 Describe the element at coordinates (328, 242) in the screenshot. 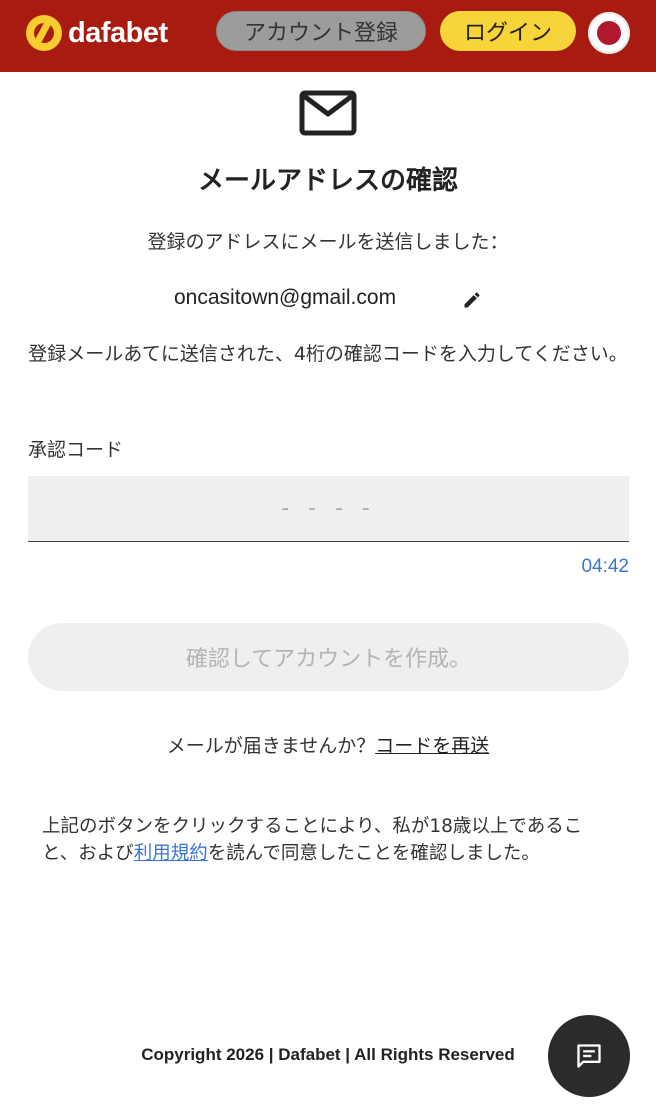

I see `sent-message: 登録のアドレスにメールを送信しました：` at that location.